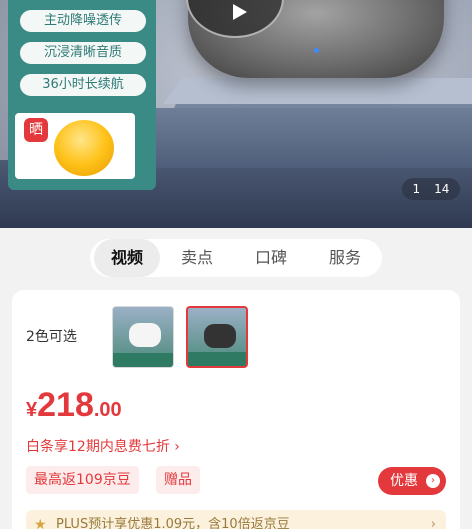 Image resolution: width=472 pixels, height=529 pixels. I want to click on tab-video: 视频, so click(127, 258).